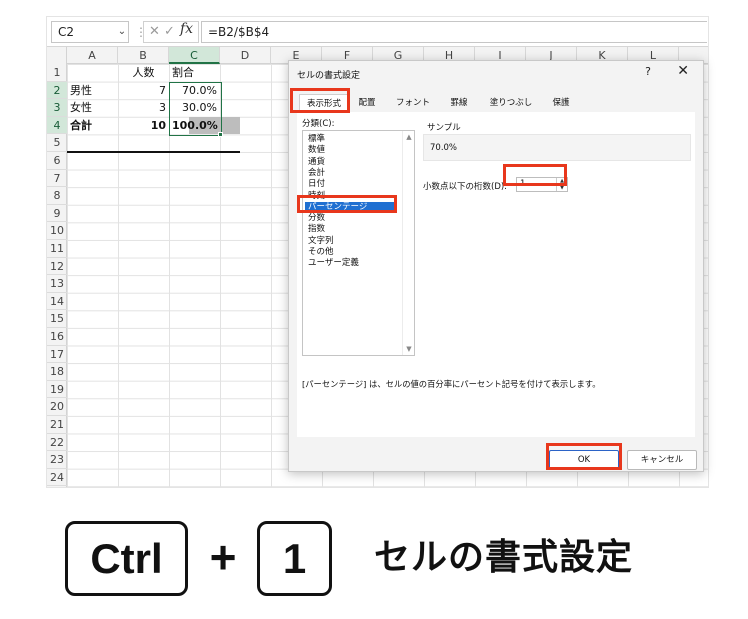 This screenshot has width=748, height=619. I want to click on name-box: C2 ⌄, so click(90, 32).